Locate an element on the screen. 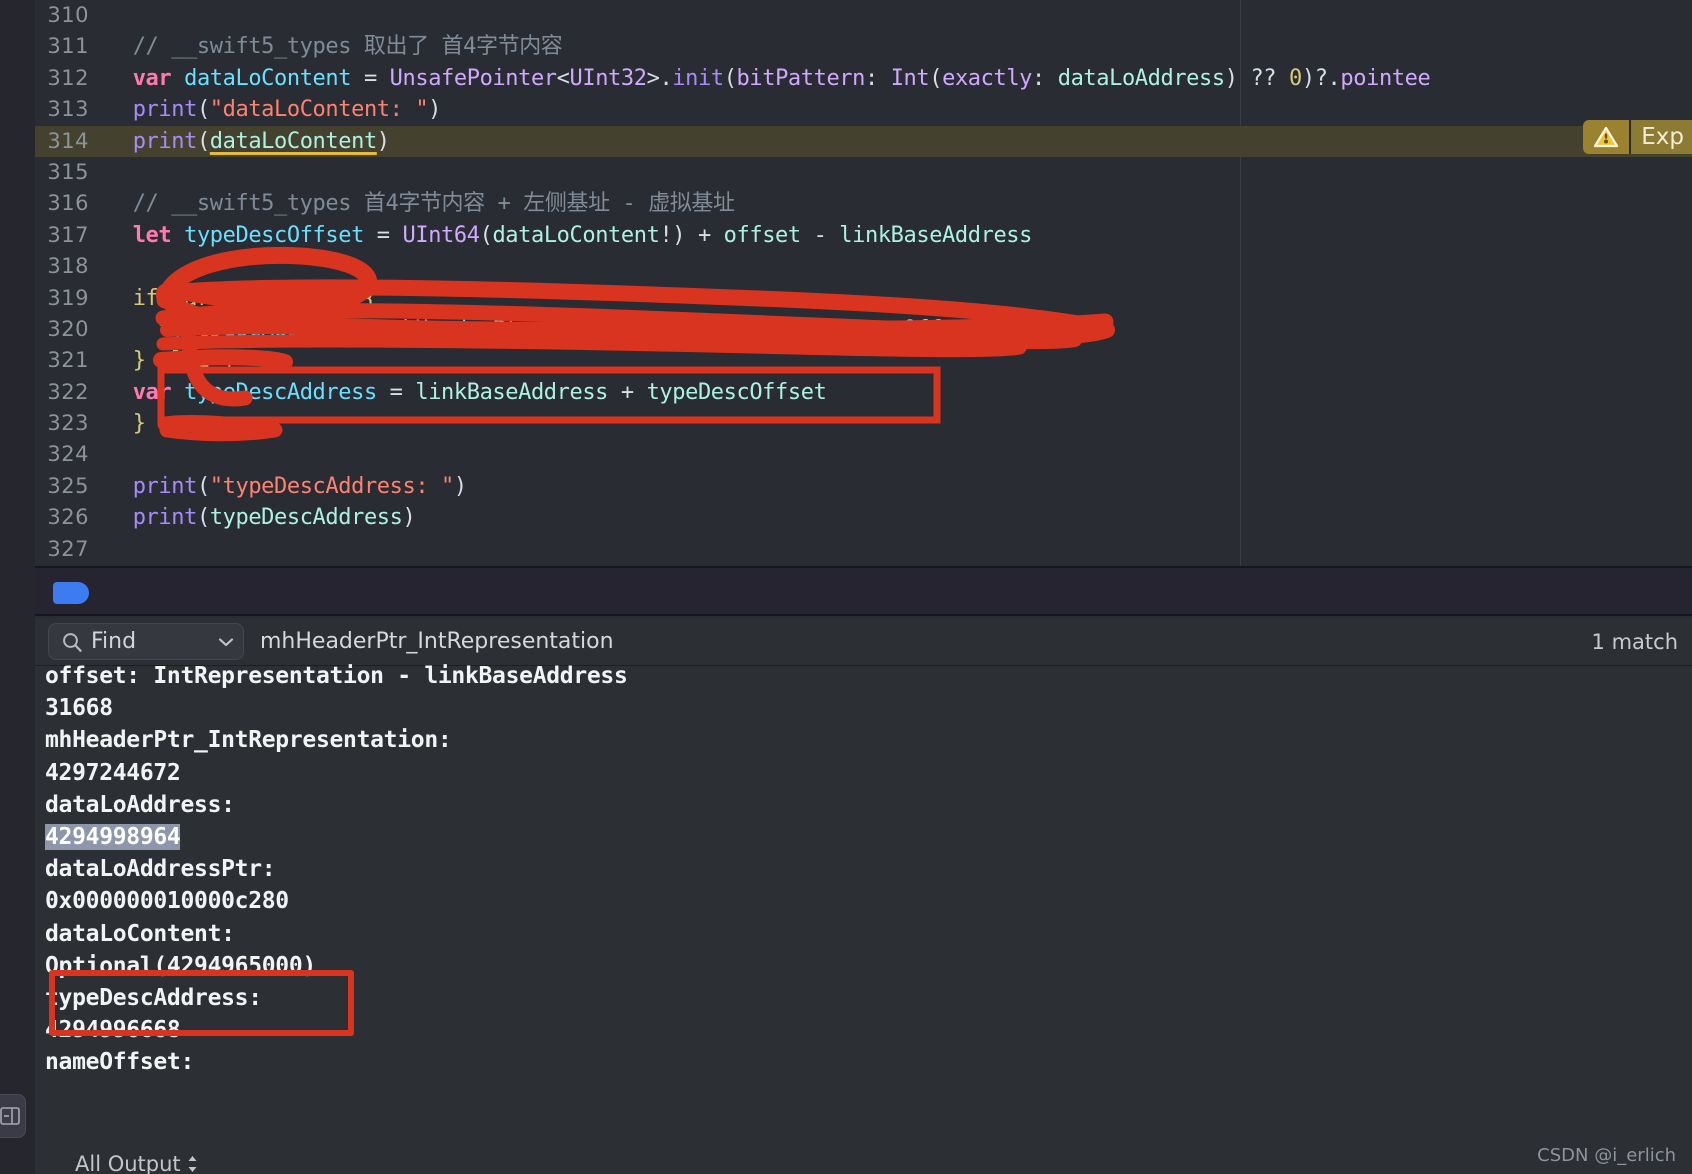 The image size is (1692, 1174). warning-triangle-icon is located at coordinates (1606, 137).